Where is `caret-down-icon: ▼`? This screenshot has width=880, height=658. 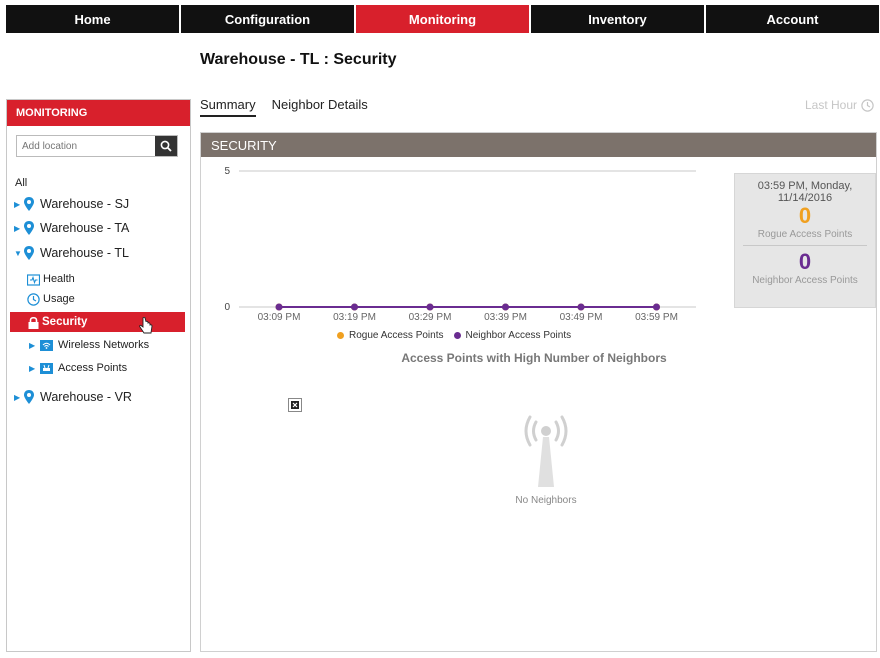 caret-down-icon: ▼ is located at coordinates (19, 253).